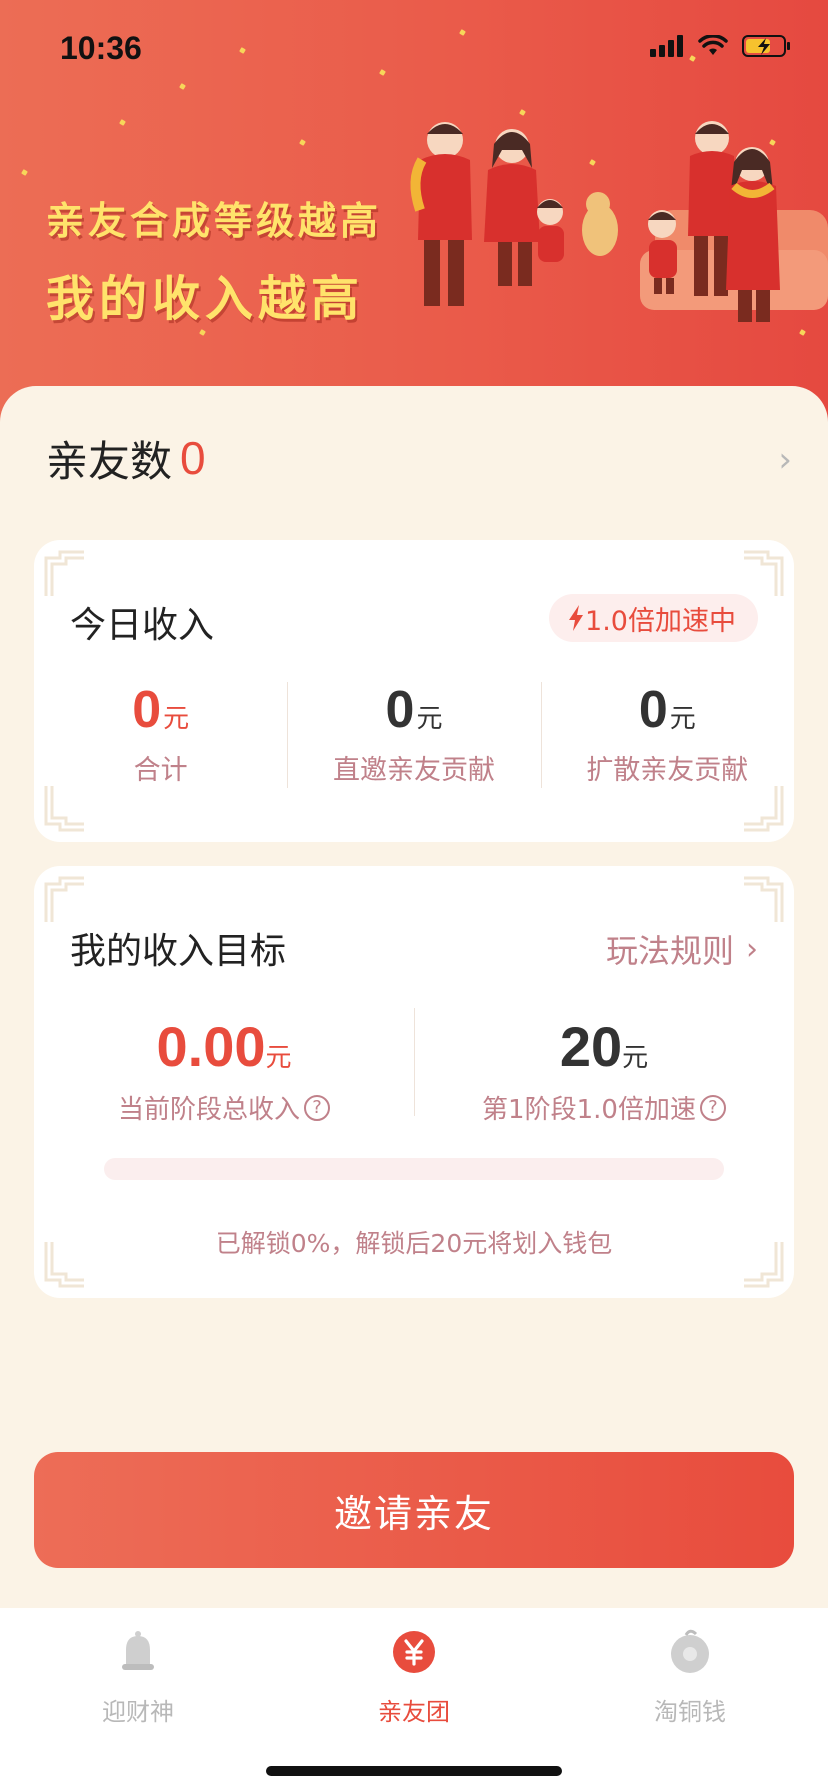  What do you see at coordinates (713, 45) in the screenshot?
I see `wifi-icon` at bounding box center [713, 45].